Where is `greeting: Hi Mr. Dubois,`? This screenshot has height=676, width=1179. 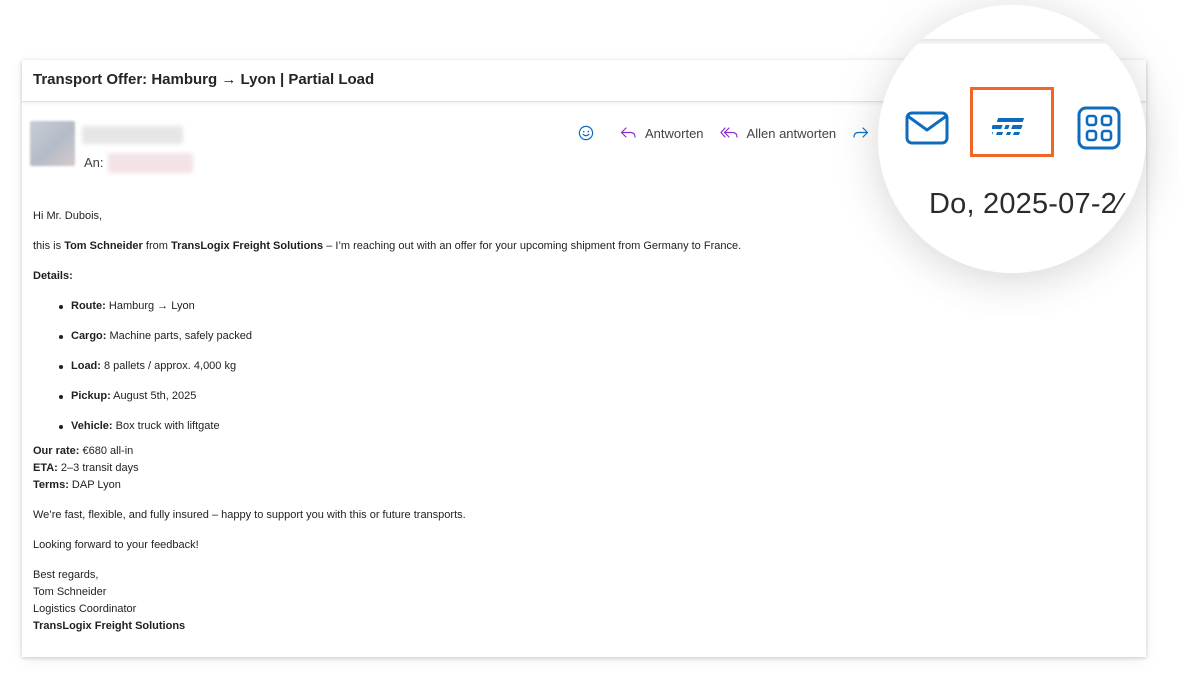
greeting: Hi Mr. Dubois, is located at coordinates (68, 216).